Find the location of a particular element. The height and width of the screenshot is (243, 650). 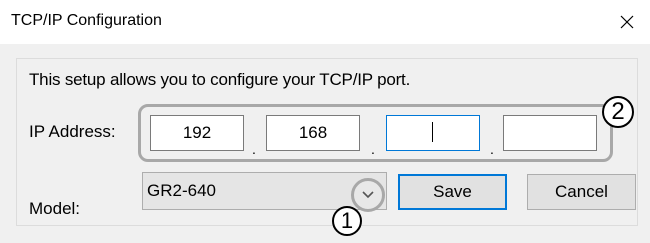

callout-number-2: 2 is located at coordinates (618, 112).